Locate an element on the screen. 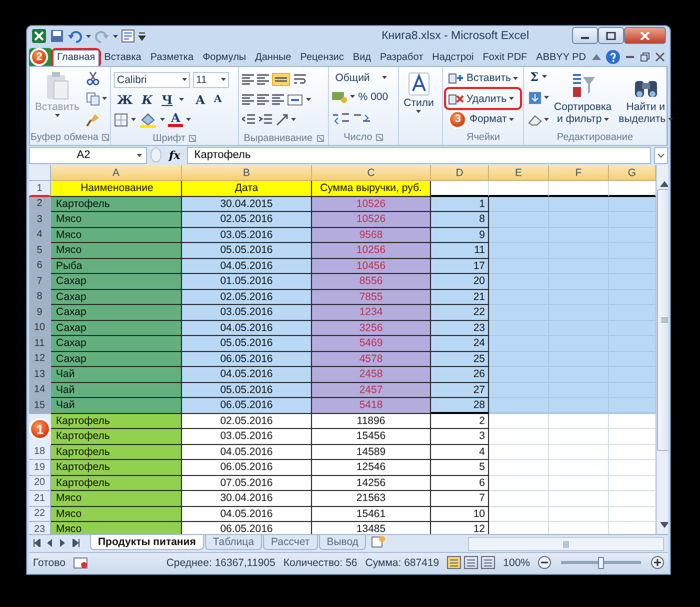  row-header: 6 is located at coordinates (40, 266).